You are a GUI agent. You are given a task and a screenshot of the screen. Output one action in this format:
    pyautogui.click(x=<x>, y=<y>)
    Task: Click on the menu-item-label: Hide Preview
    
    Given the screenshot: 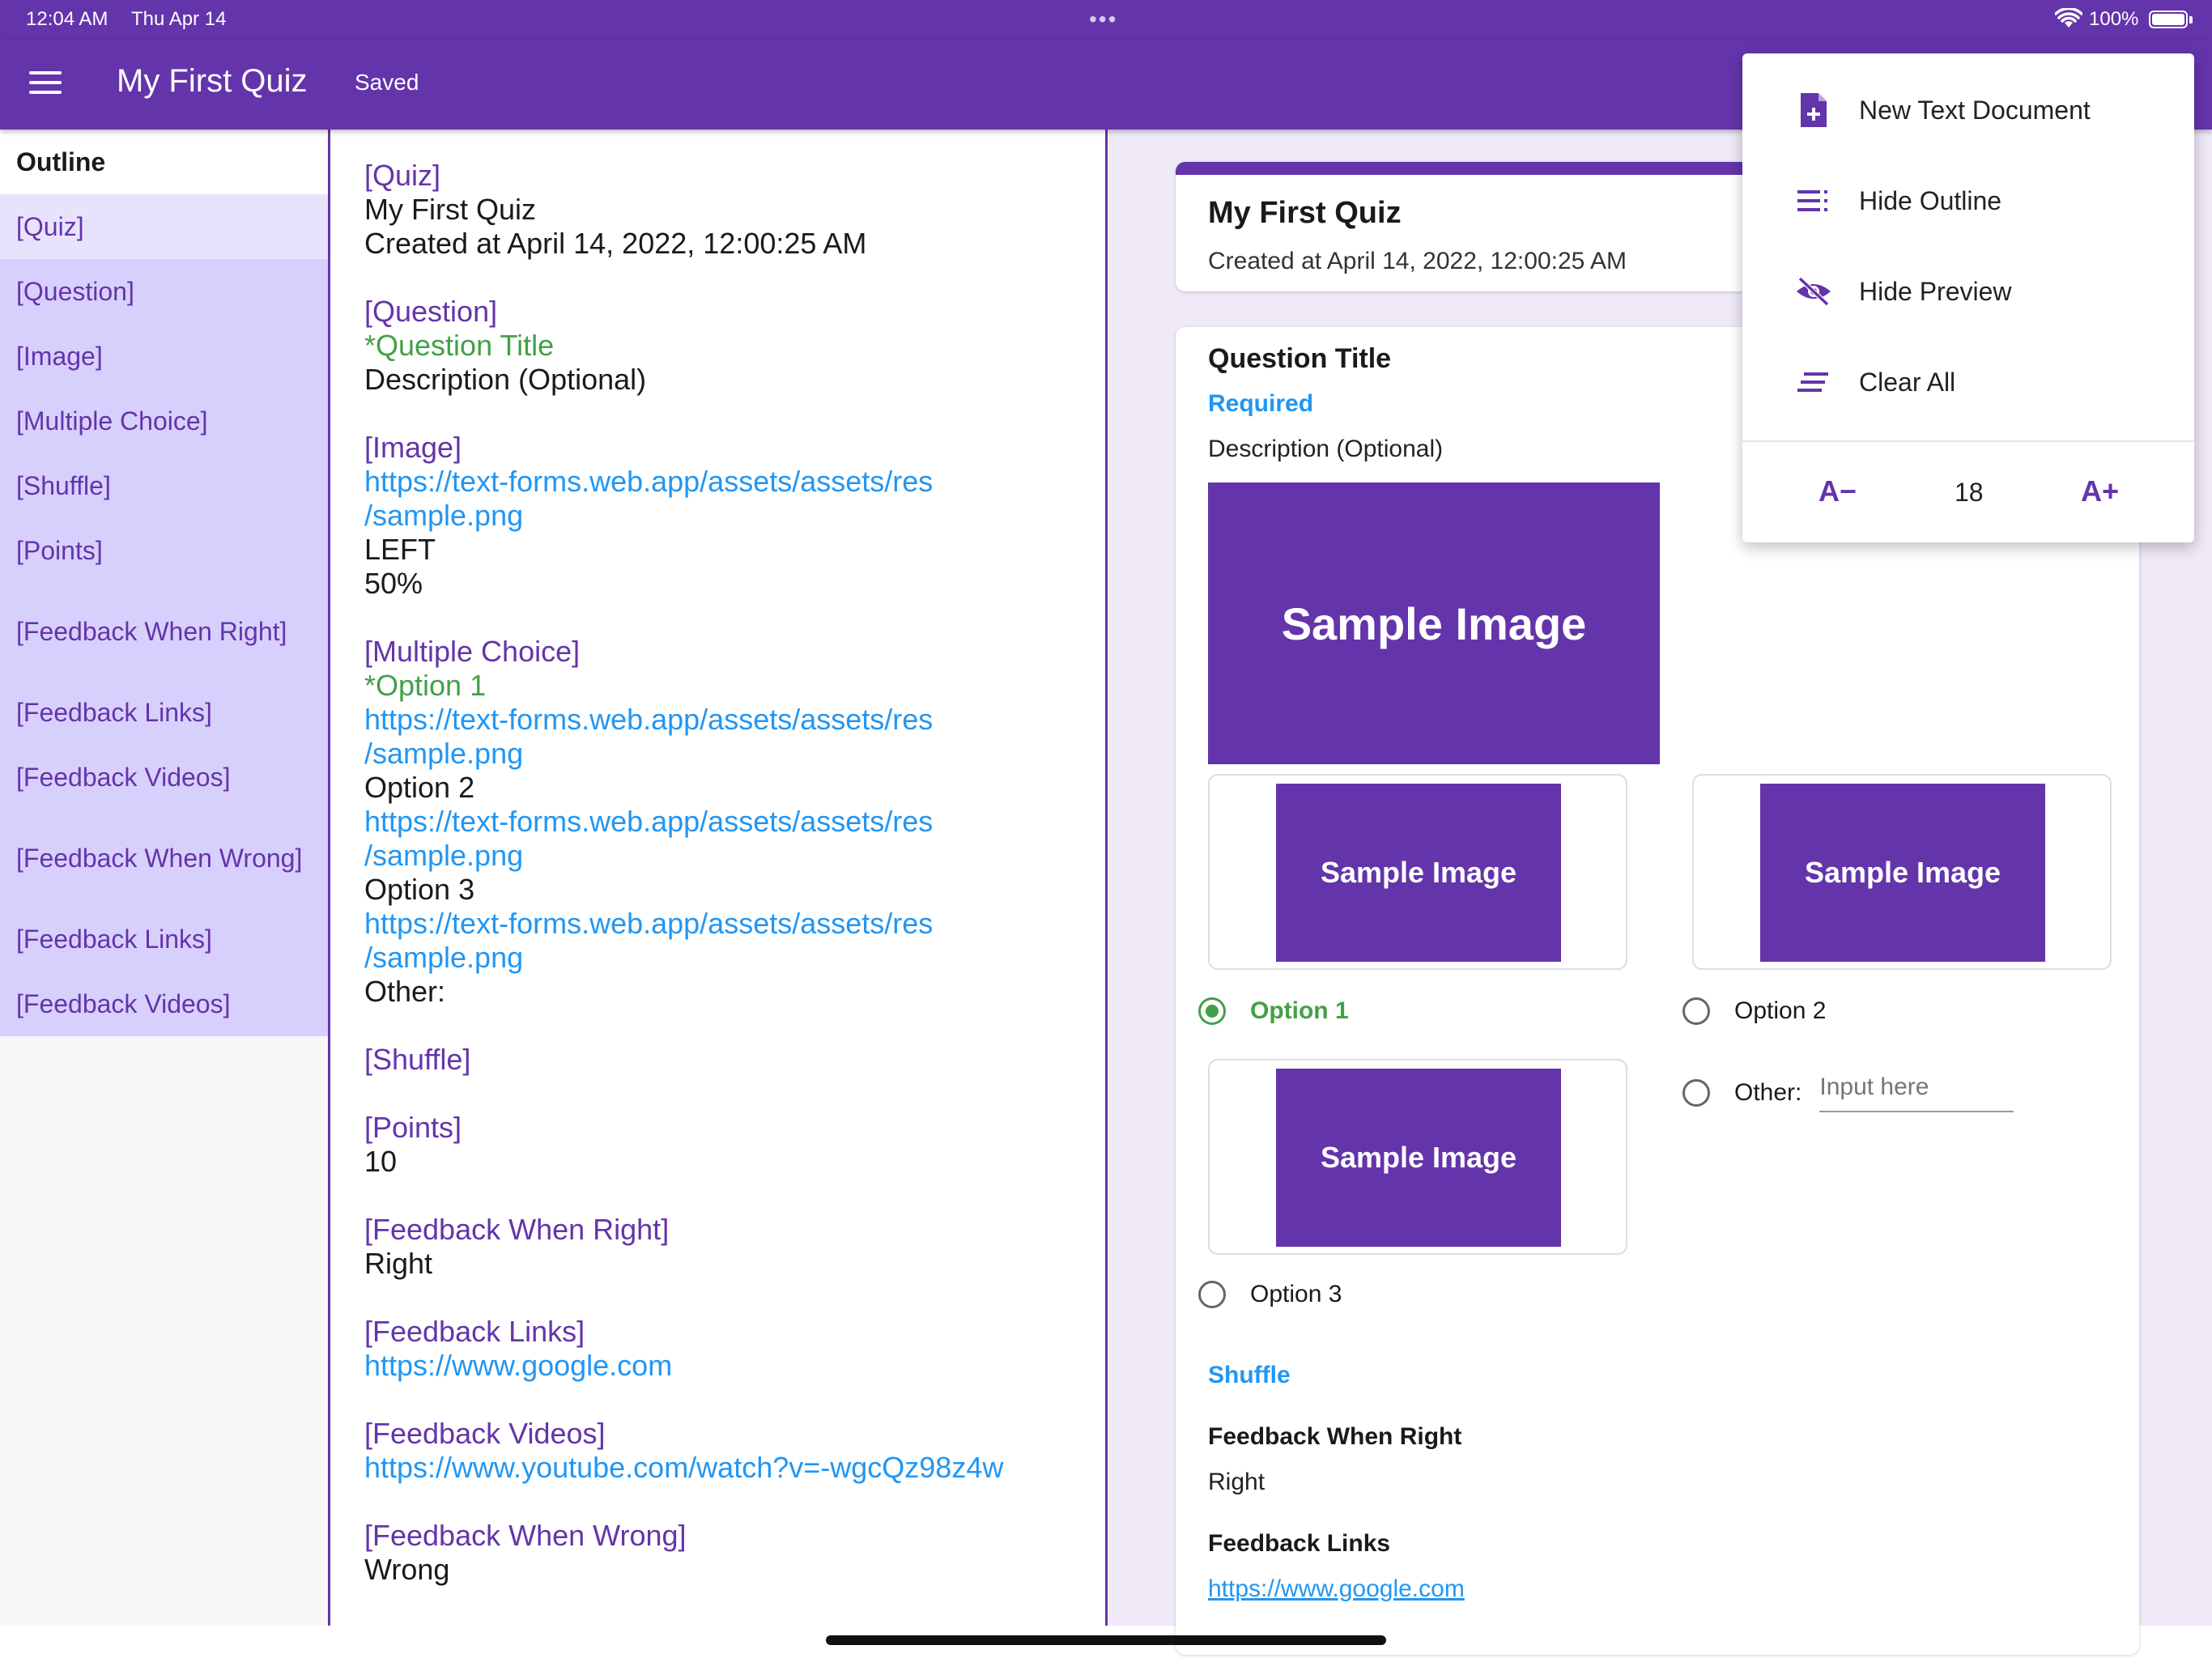 What is the action you would take?
    pyautogui.click(x=1936, y=291)
    